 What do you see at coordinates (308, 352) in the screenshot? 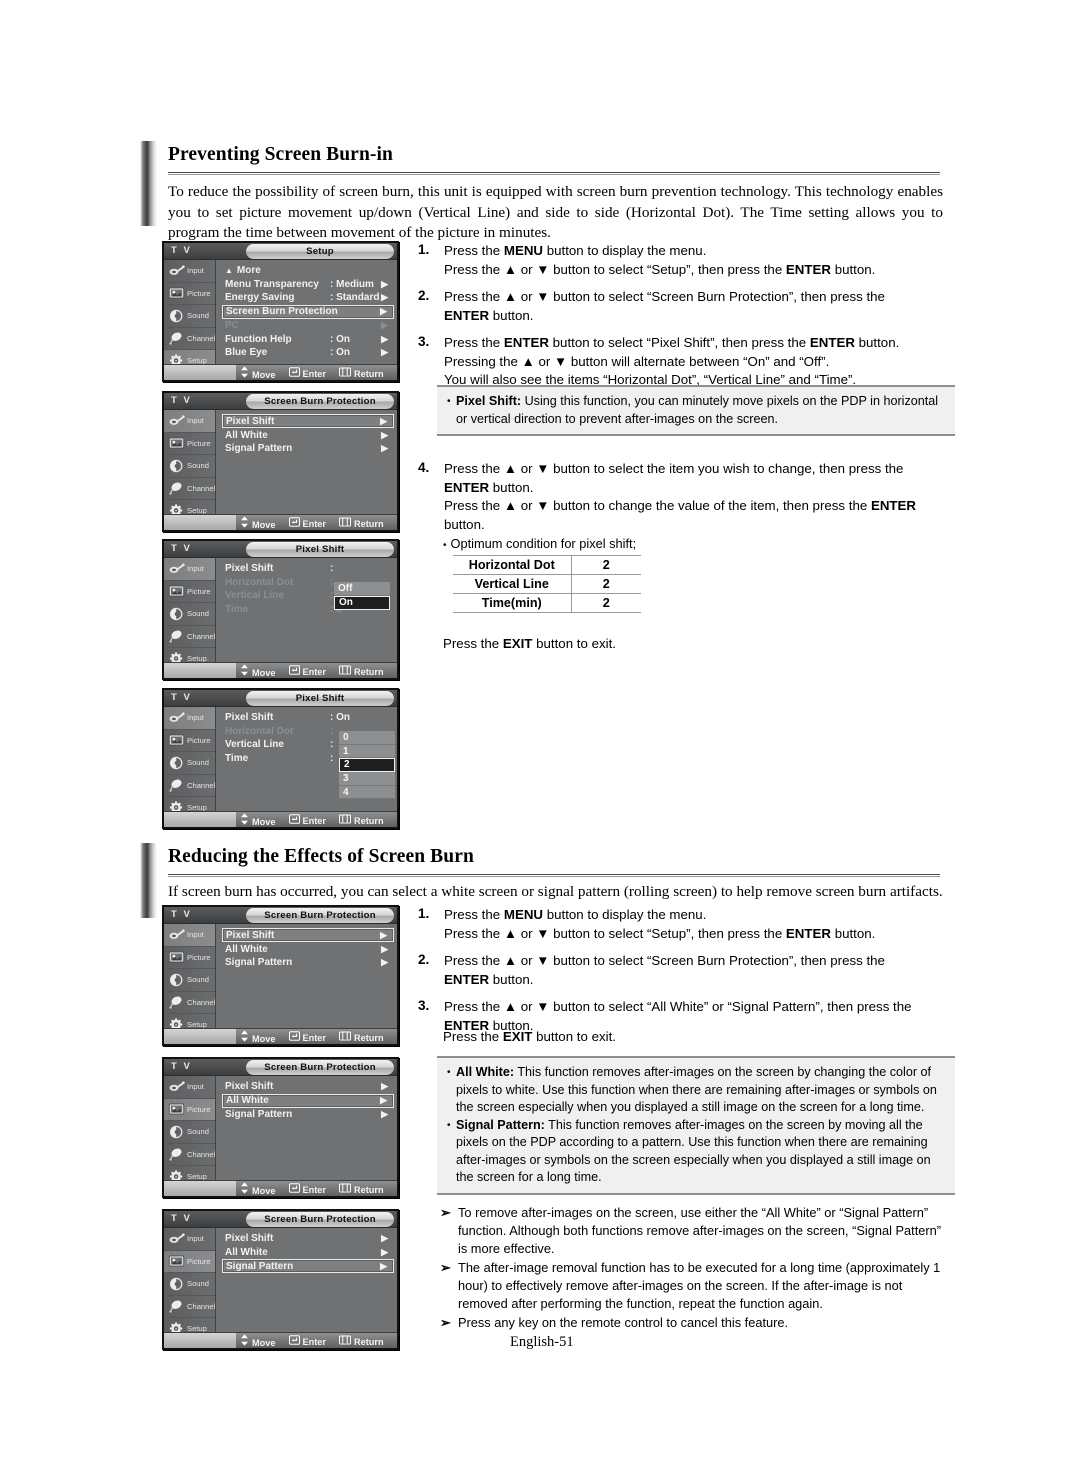
I see `osd-row: Blue Eye: On ▶` at bounding box center [308, 352].